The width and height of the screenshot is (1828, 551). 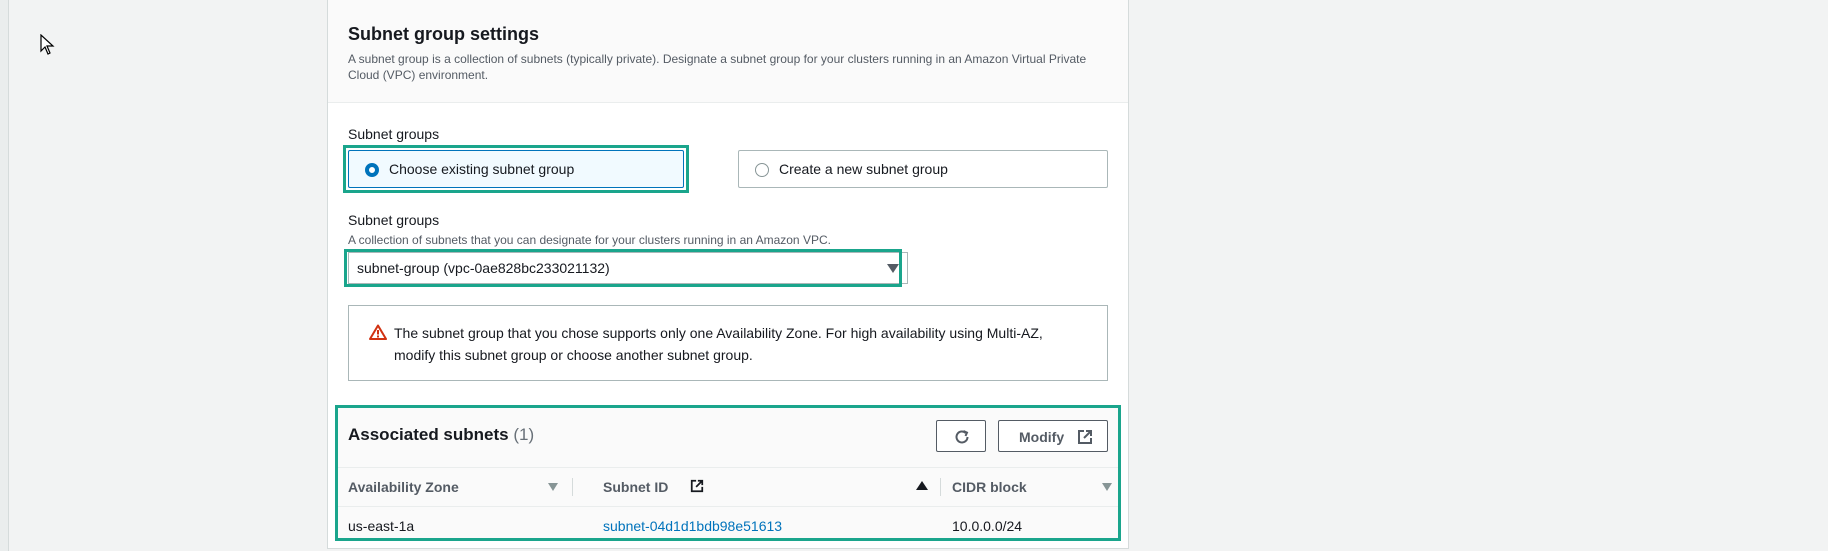 What do you see at coordinates (922, 485) in the screenshot?
I see `sort-caret-up-icon` at bounding box center [922, 485].